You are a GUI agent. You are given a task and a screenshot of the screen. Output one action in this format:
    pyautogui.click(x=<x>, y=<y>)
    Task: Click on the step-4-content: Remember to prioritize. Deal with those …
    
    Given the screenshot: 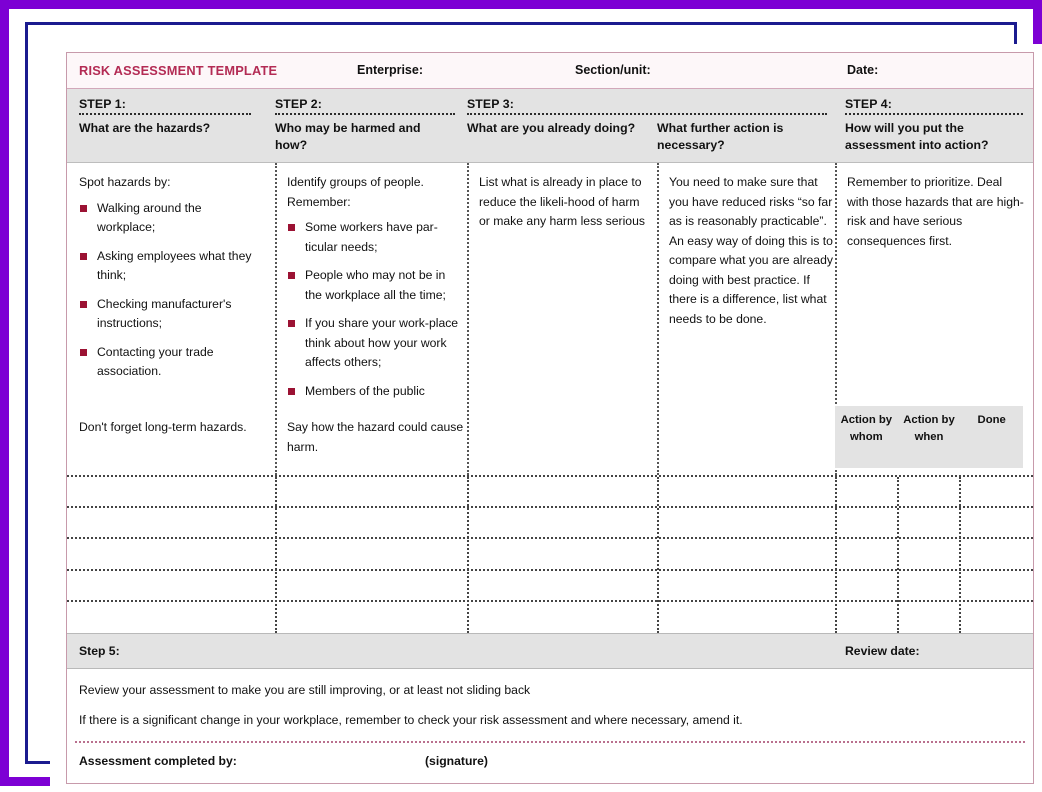 What is the action you would take?
    pyautogui.click(x=935, y=211)
    